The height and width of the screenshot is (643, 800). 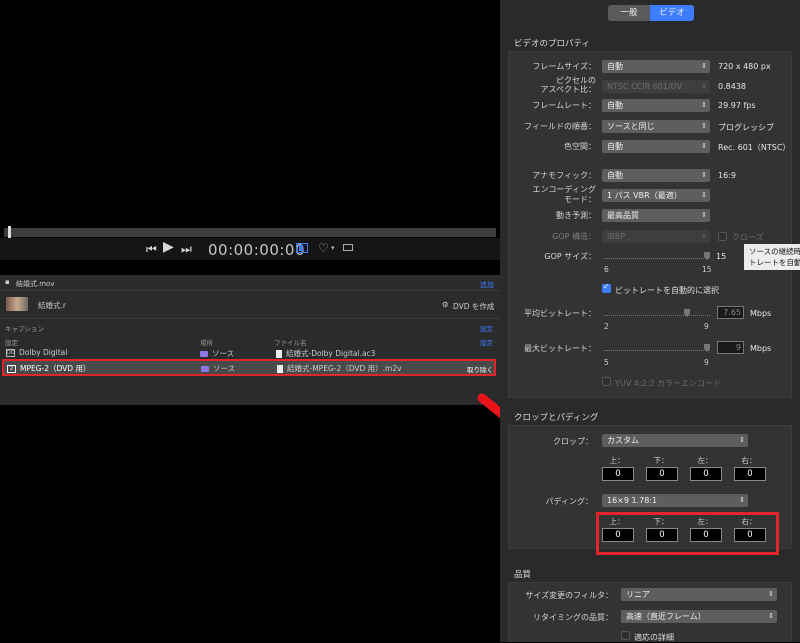 What do you see at coordinates (473, 306) in the screenshot?
I see `create-dvd-label: DVD を作成` at bounding box center [473, 306].